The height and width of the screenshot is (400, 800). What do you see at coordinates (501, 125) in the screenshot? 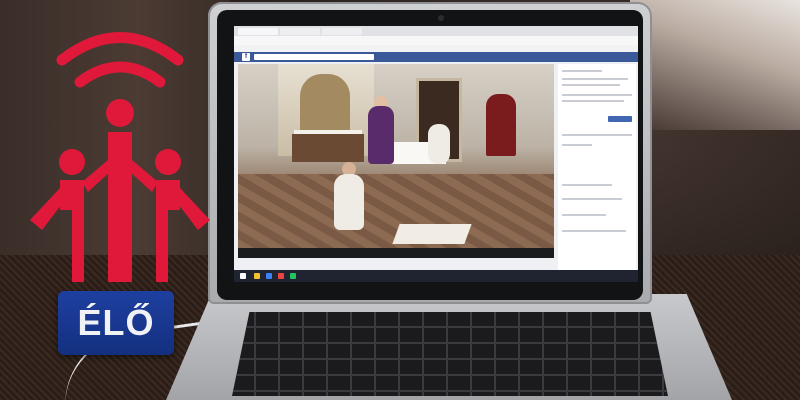
I see `red-chair` at bounding box center [501, 125].